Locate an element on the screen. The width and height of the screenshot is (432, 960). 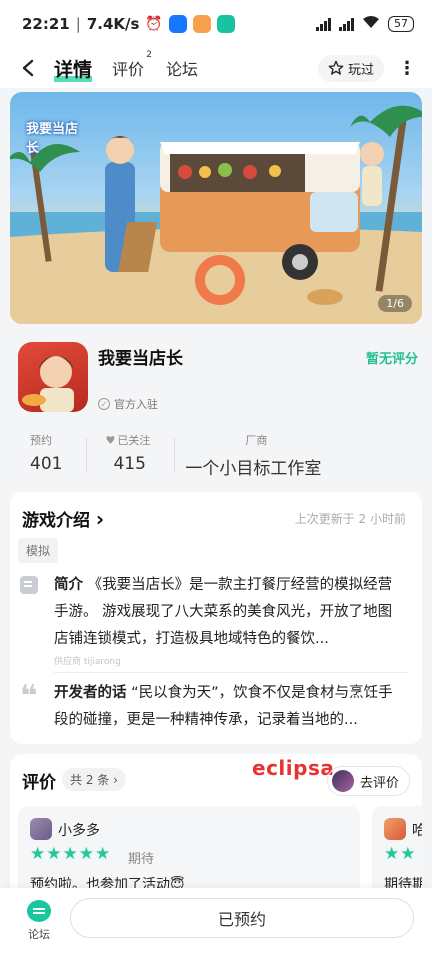
update-time: 上次更新于 2 小时前 is located at coordinates (350, 519).